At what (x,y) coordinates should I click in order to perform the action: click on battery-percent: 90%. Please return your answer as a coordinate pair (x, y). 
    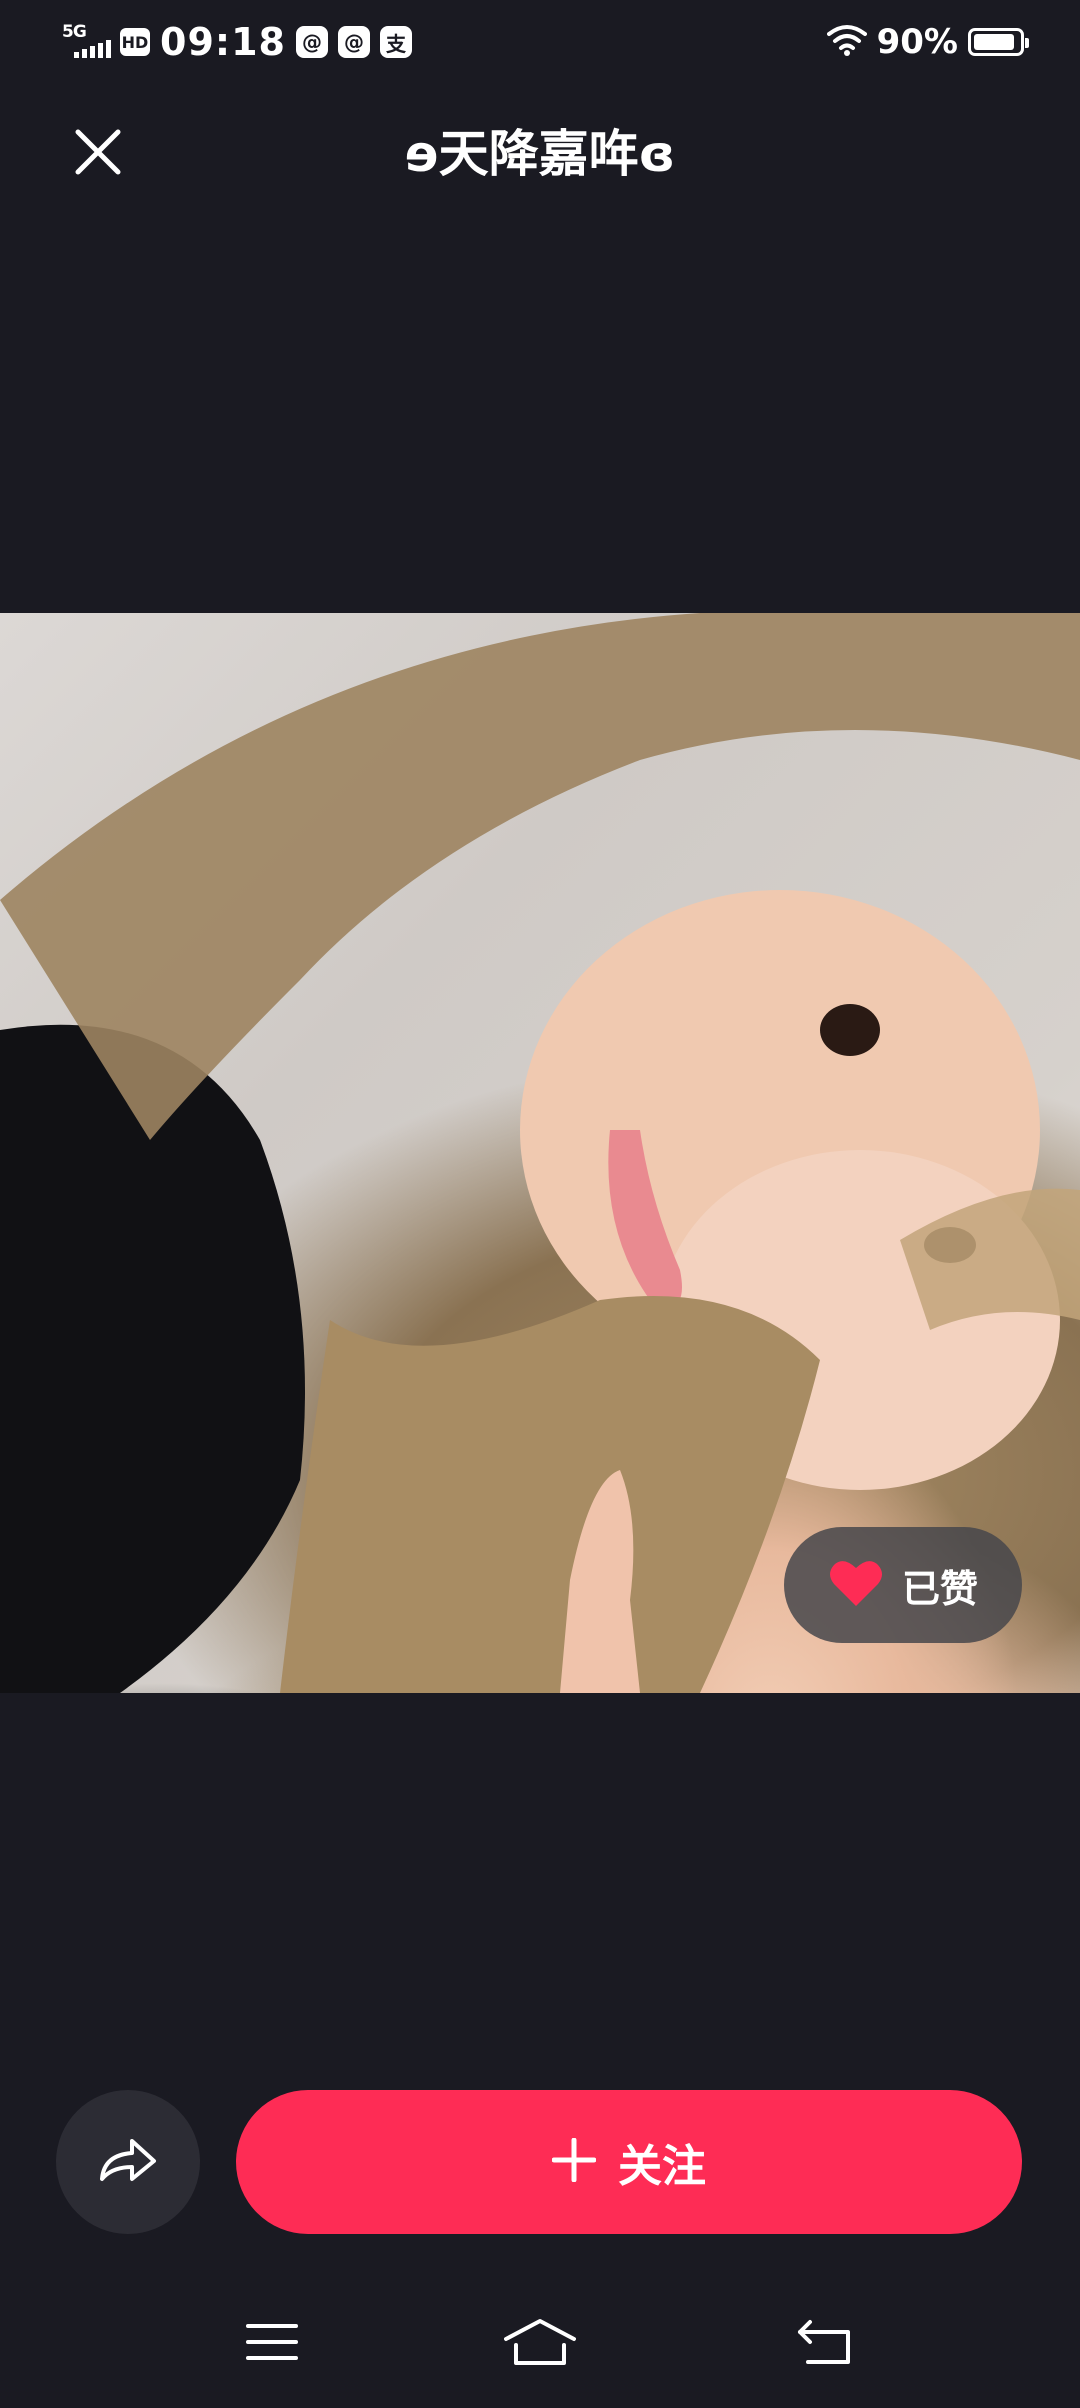
    Looking at the image, I should click on (917, 42).